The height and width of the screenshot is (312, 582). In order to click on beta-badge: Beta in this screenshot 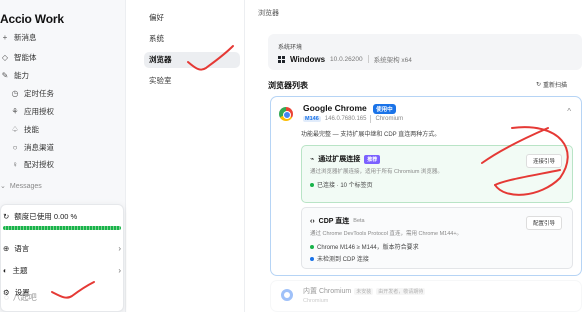, I will do `click(359, 221)`.